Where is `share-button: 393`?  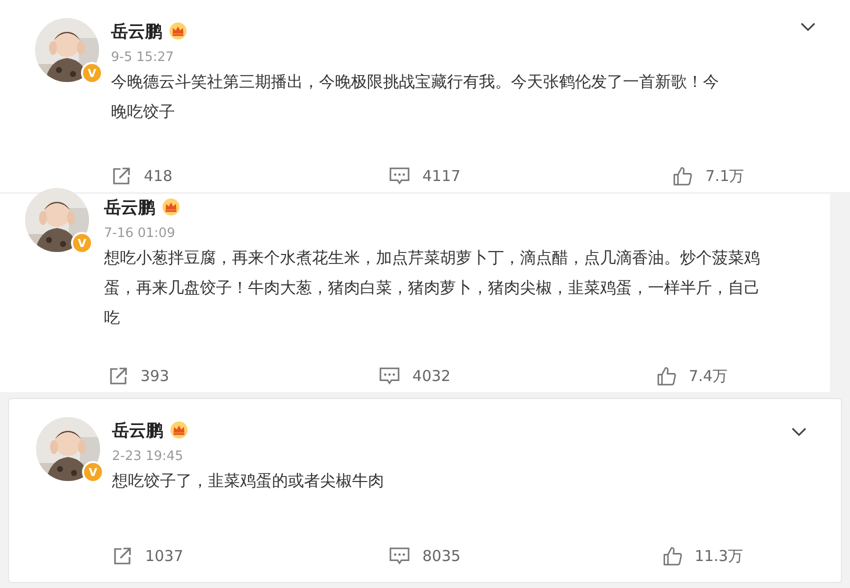 share-button: 393 is located at coordinates (138, 376).